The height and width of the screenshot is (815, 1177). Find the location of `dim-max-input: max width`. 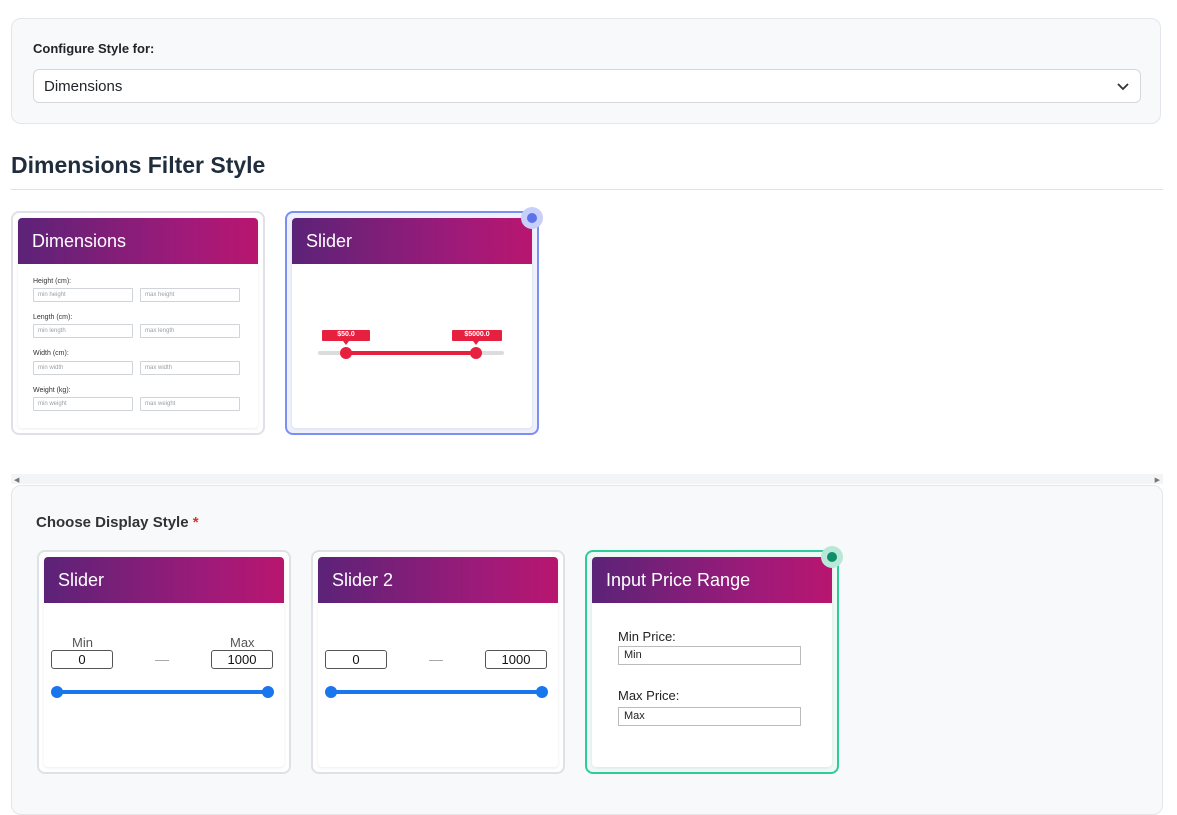

dim-max-input: max width is located at coordinates (190, 368).